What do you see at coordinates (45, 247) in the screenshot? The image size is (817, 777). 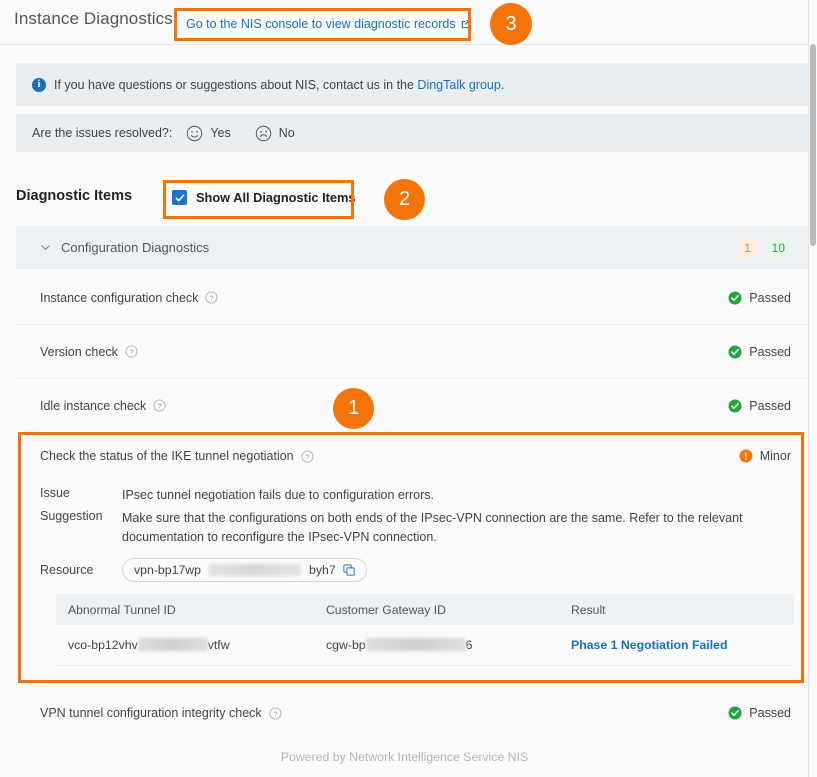 I see `chevron-down-icon` at bounding box center [45, 247].